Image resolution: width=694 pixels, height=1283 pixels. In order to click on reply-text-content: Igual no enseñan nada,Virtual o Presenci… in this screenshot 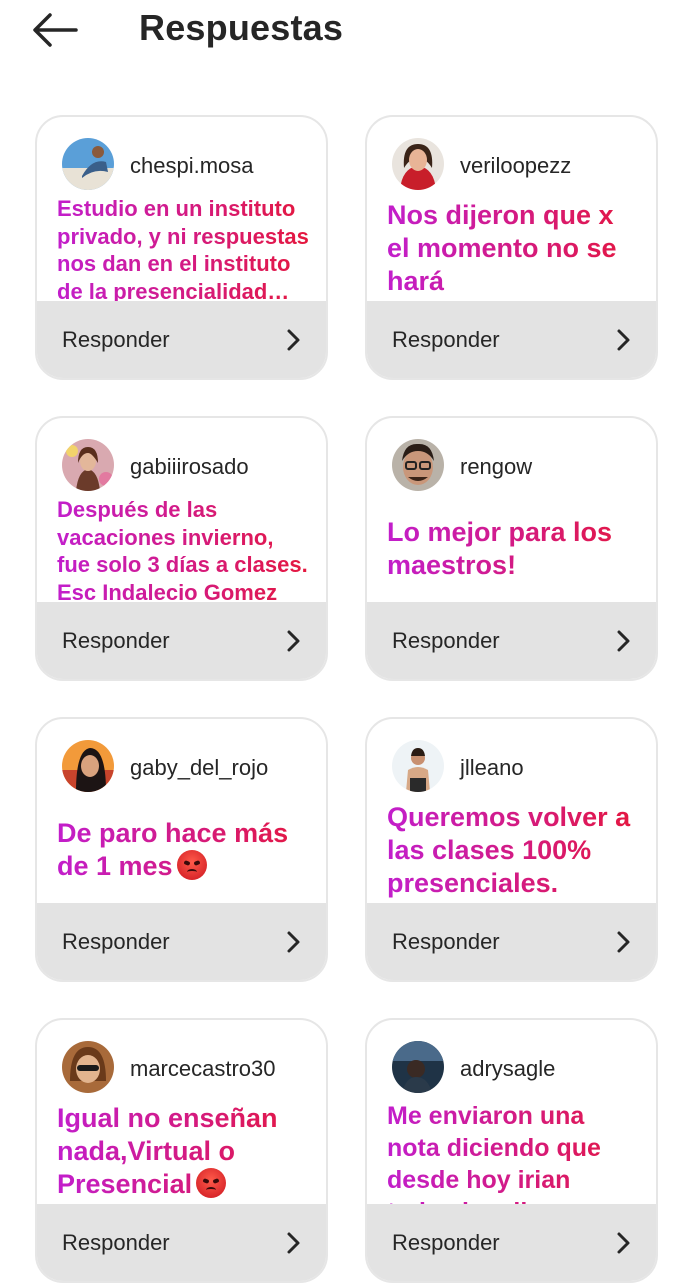, I will do `click(167, 1151)`.